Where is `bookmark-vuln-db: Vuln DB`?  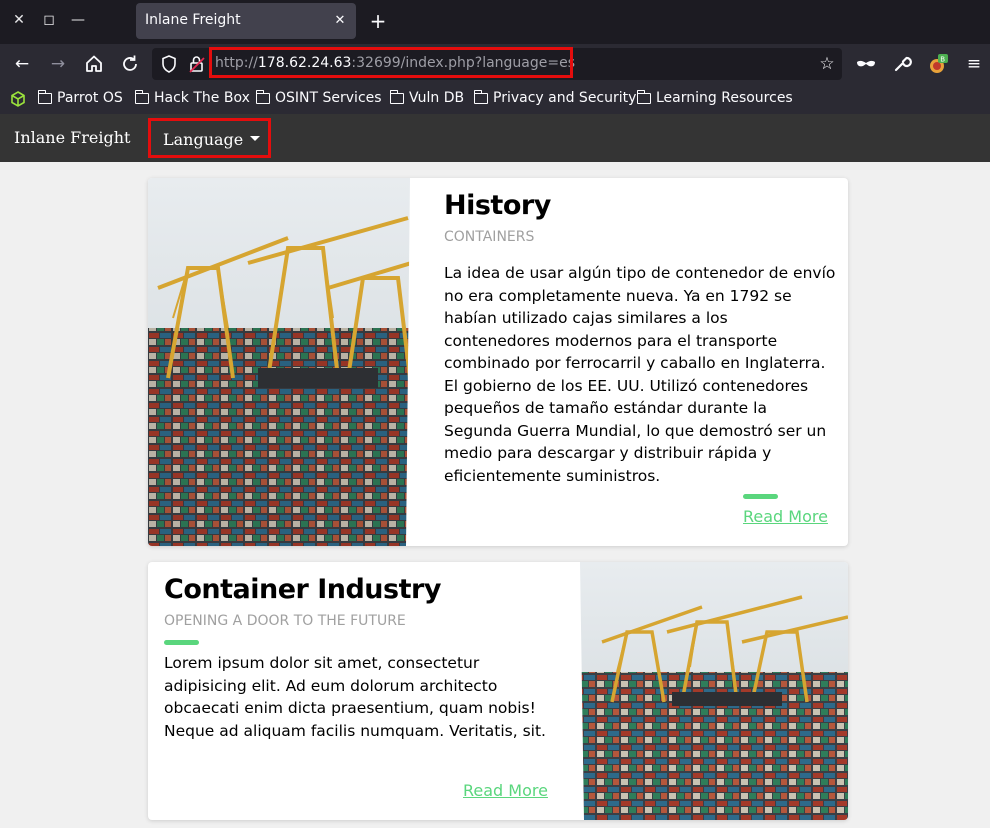
bookmark-vuln-db: Vuln DB is located at coordinates (426, 97).